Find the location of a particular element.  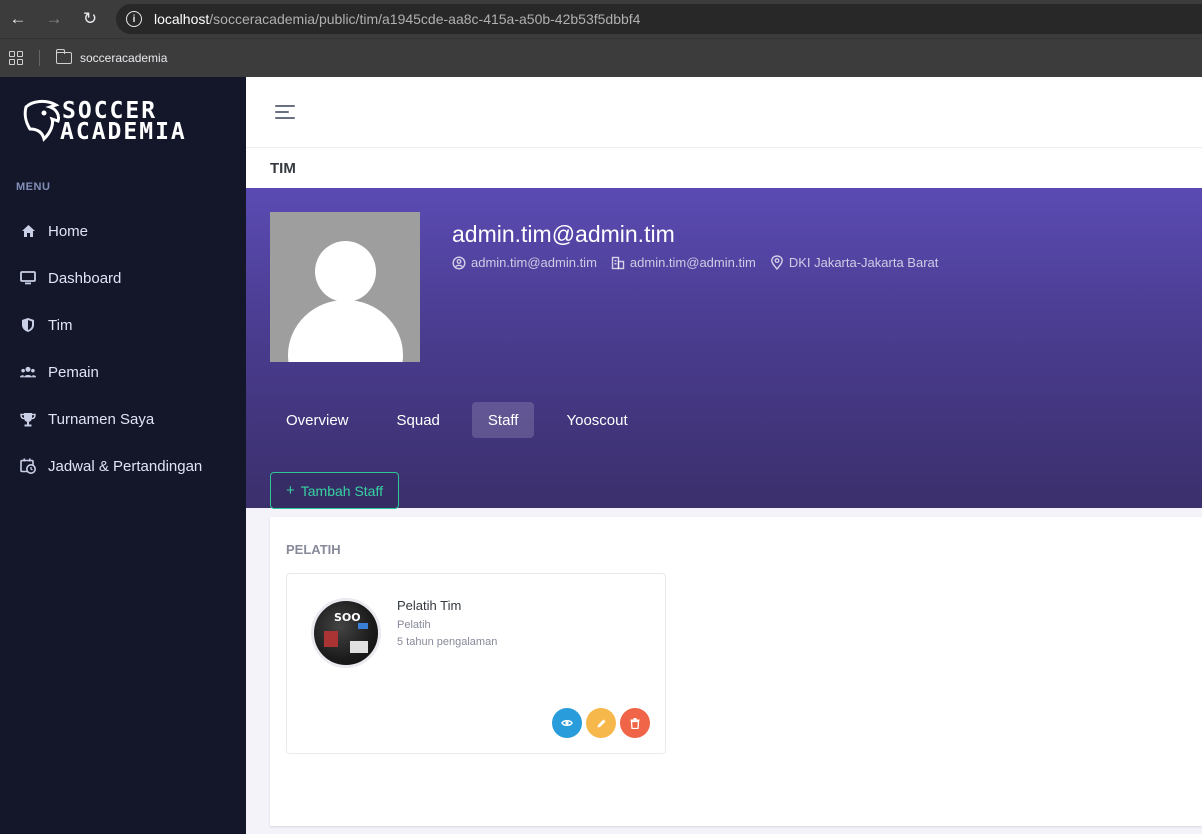

edit-button is located at coordinates (601, 723).